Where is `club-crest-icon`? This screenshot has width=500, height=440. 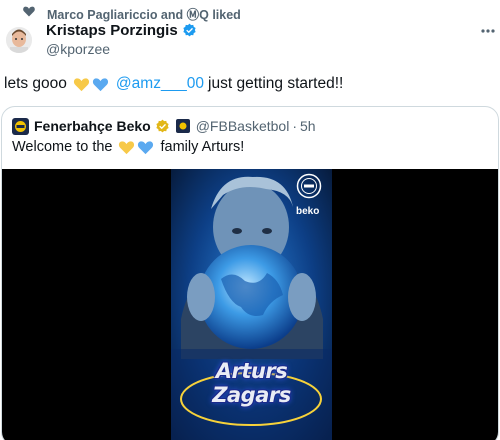 club-crest-icon is located at coordinates (309, 186).